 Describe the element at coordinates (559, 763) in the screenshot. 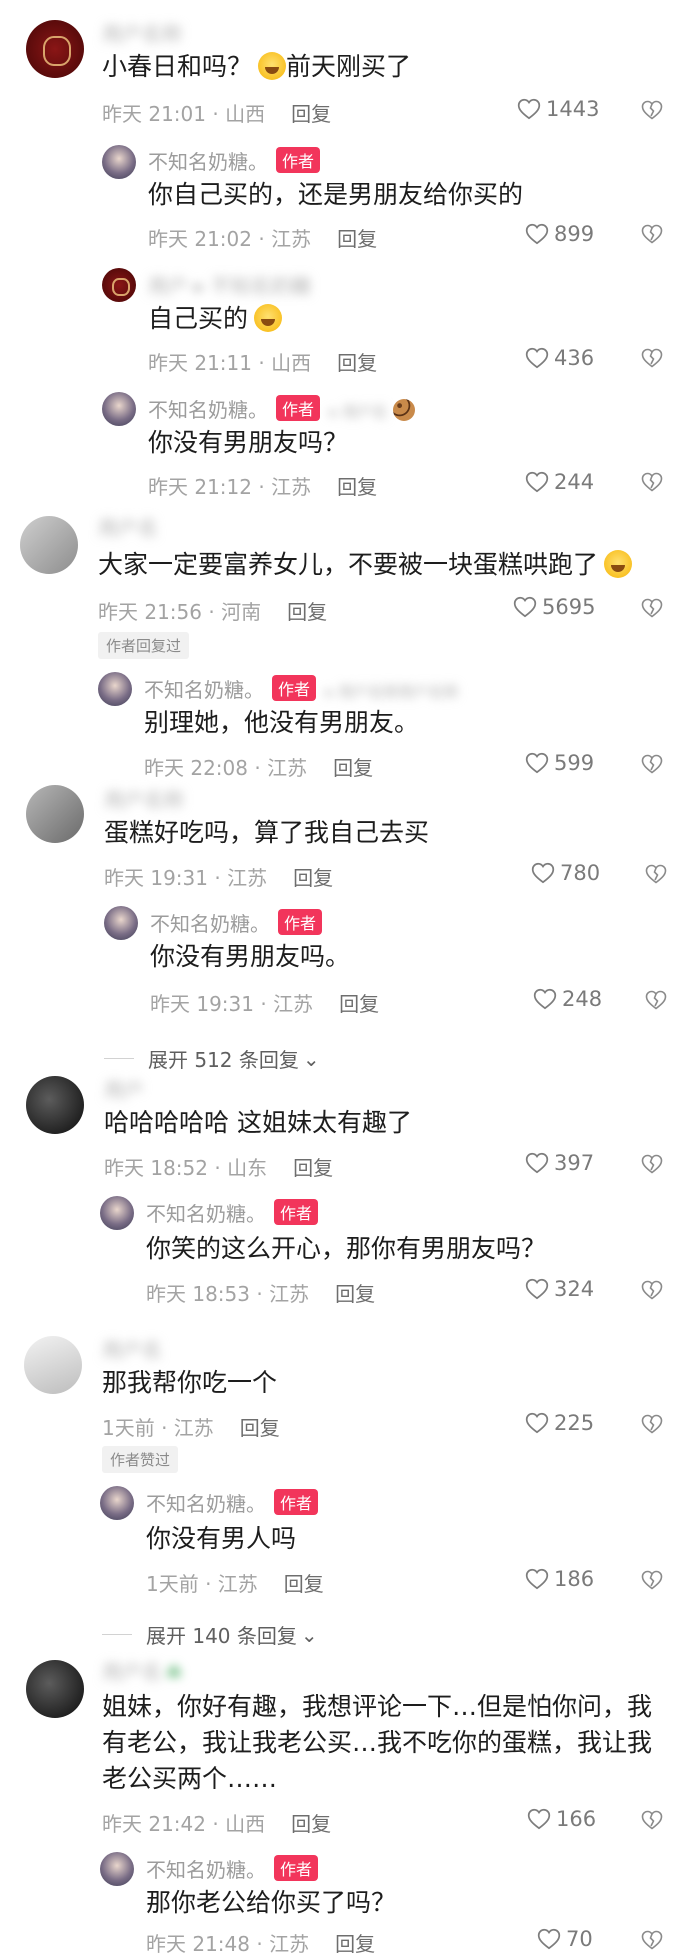

I see `like-button: 599` at that location.